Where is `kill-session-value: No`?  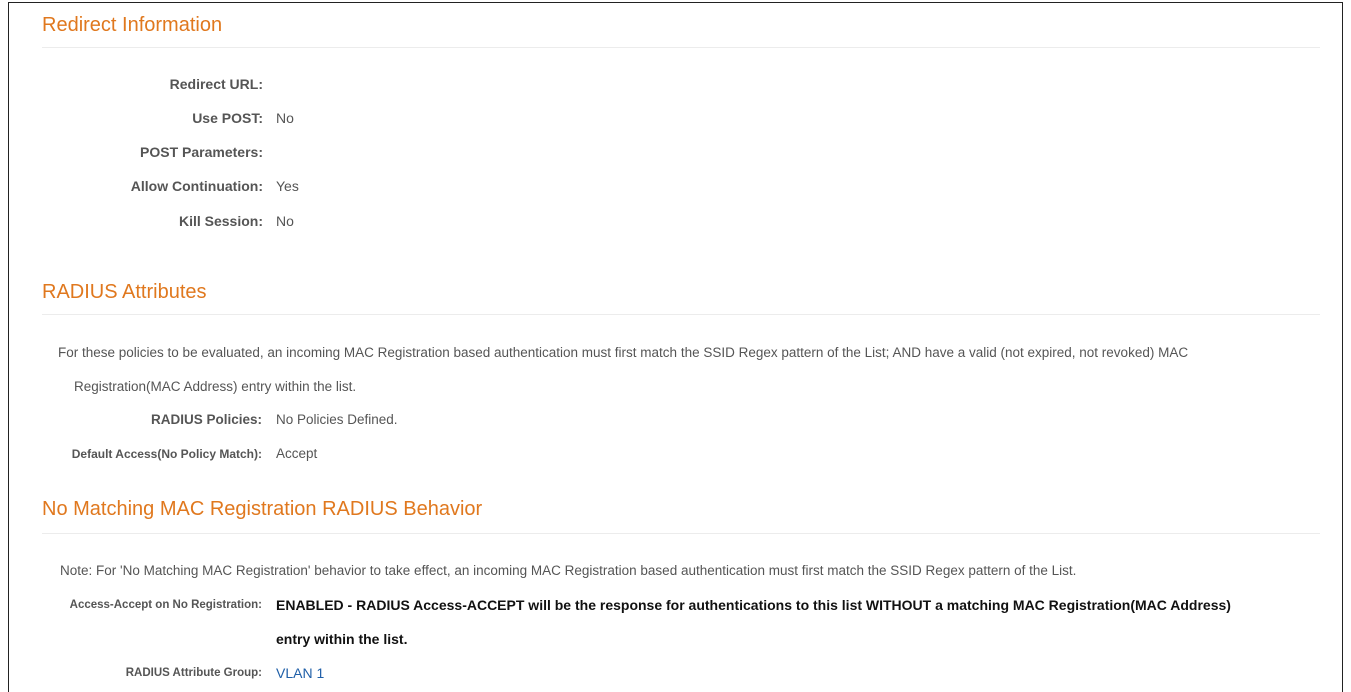
kill-session-value: No is located at coordinates (285, 221).